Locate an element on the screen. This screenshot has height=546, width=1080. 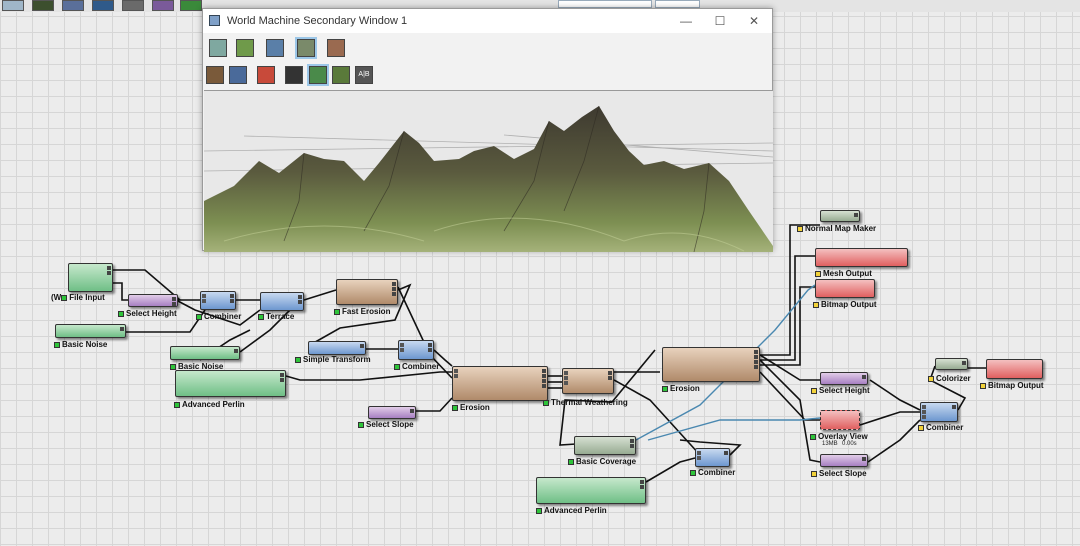
file-input-label: (W File Input is located at coordinates (78, 297).